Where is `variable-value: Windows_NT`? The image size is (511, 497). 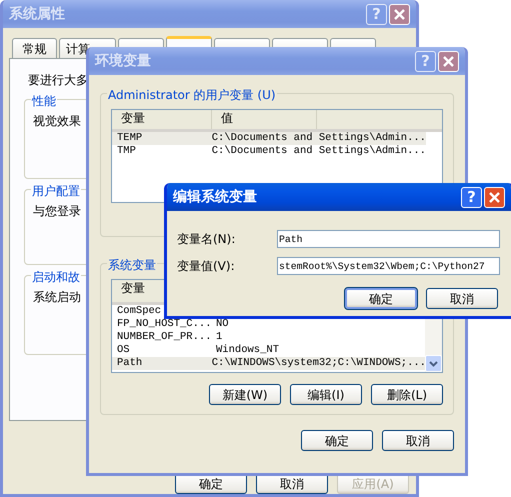
variable-value: Windows_NT is located at coordinates (247, 350).